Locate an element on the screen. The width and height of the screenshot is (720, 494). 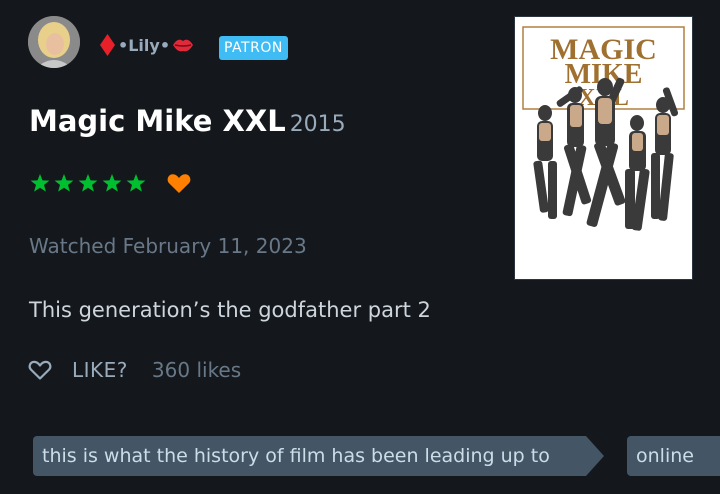
watched-date: Watched February 11, 2023 is located at coordinates (168, 246).